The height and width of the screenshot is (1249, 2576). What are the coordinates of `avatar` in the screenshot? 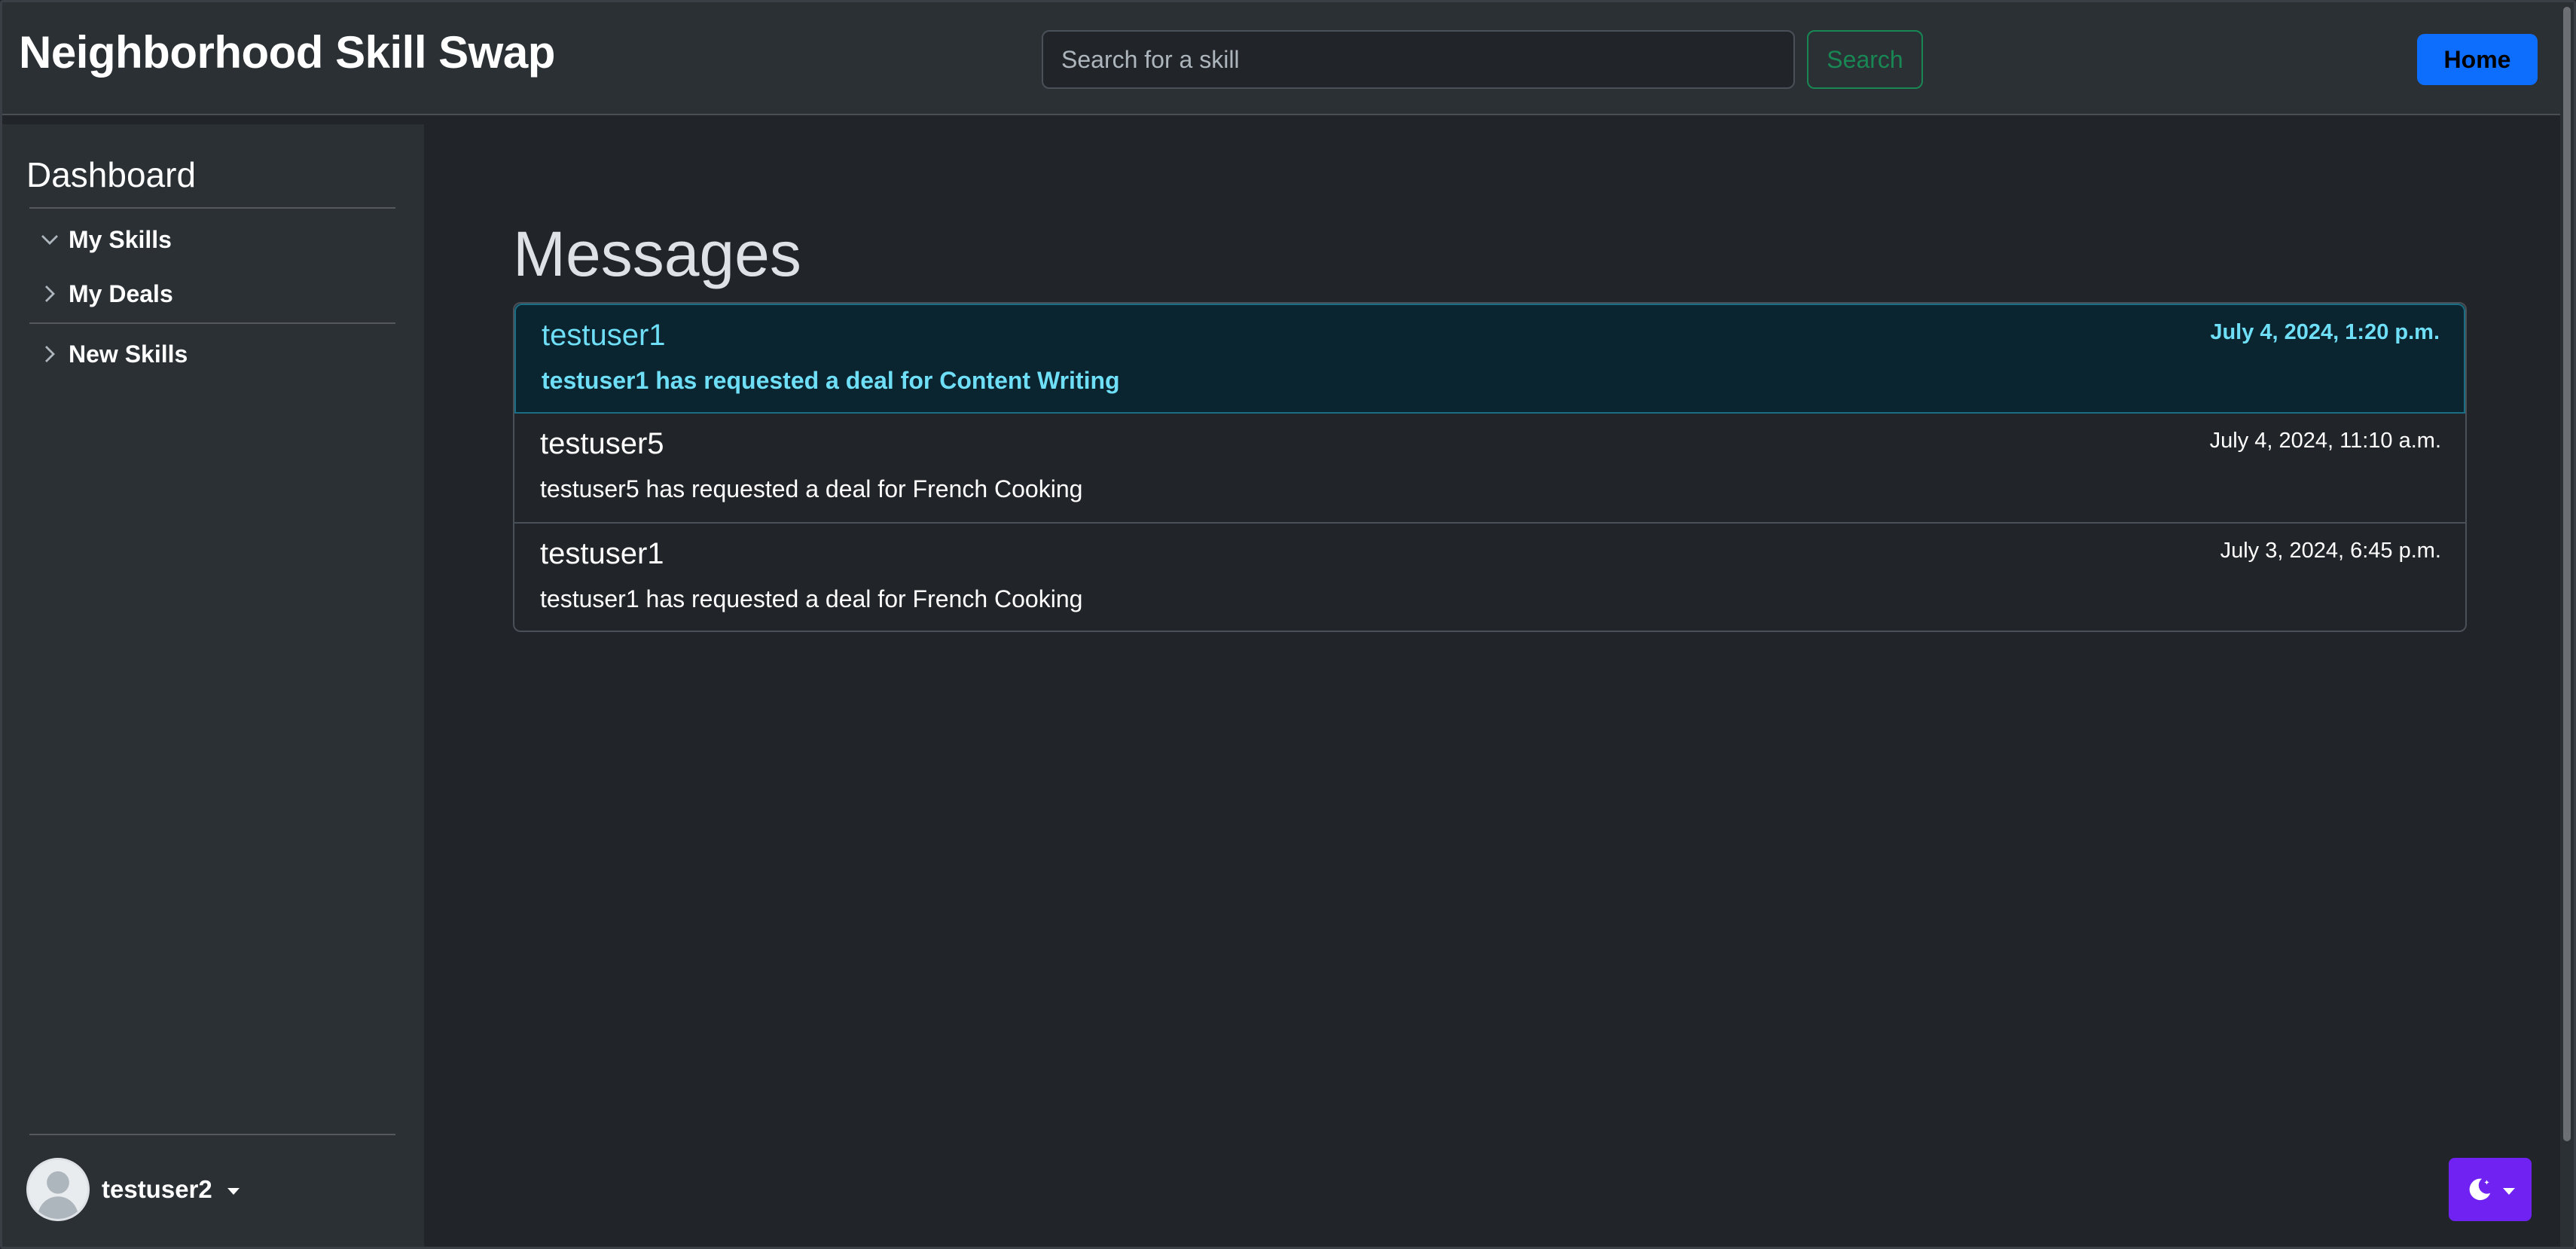 It's located at (58, 1189).